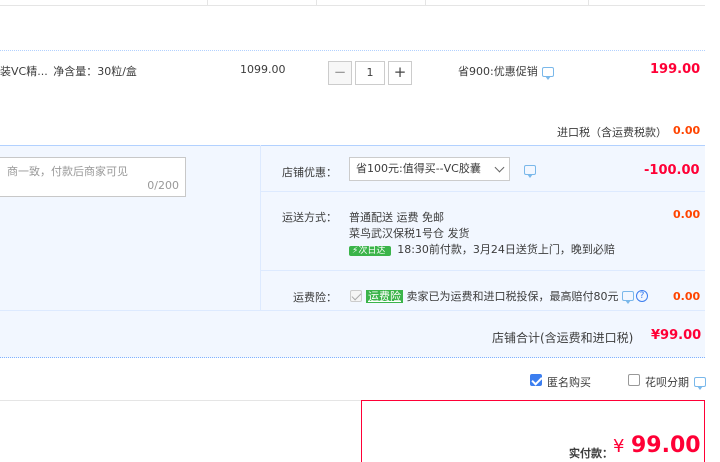  What do you see at coordinates (591, 453) in the screenshot?
I see `payment-label: 实付款：` at bounding box center [591, 453].